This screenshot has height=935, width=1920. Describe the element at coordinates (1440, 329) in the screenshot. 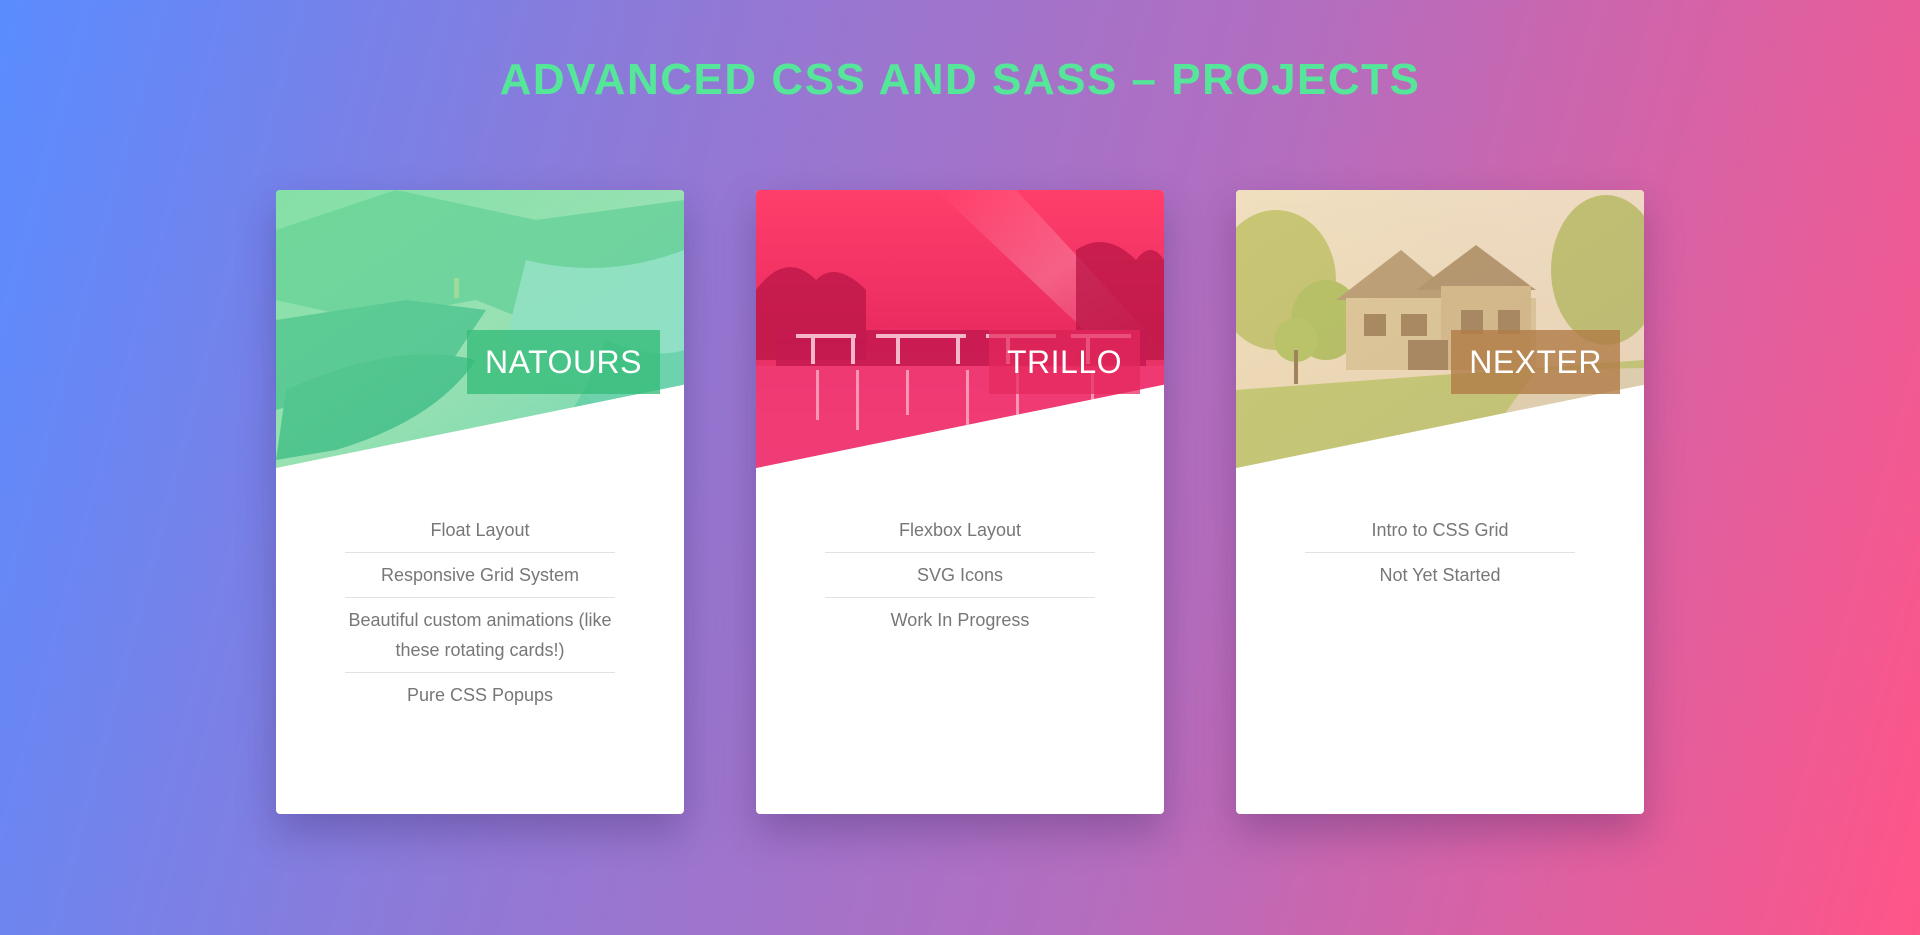

I see `suburban-house-image` at that location.